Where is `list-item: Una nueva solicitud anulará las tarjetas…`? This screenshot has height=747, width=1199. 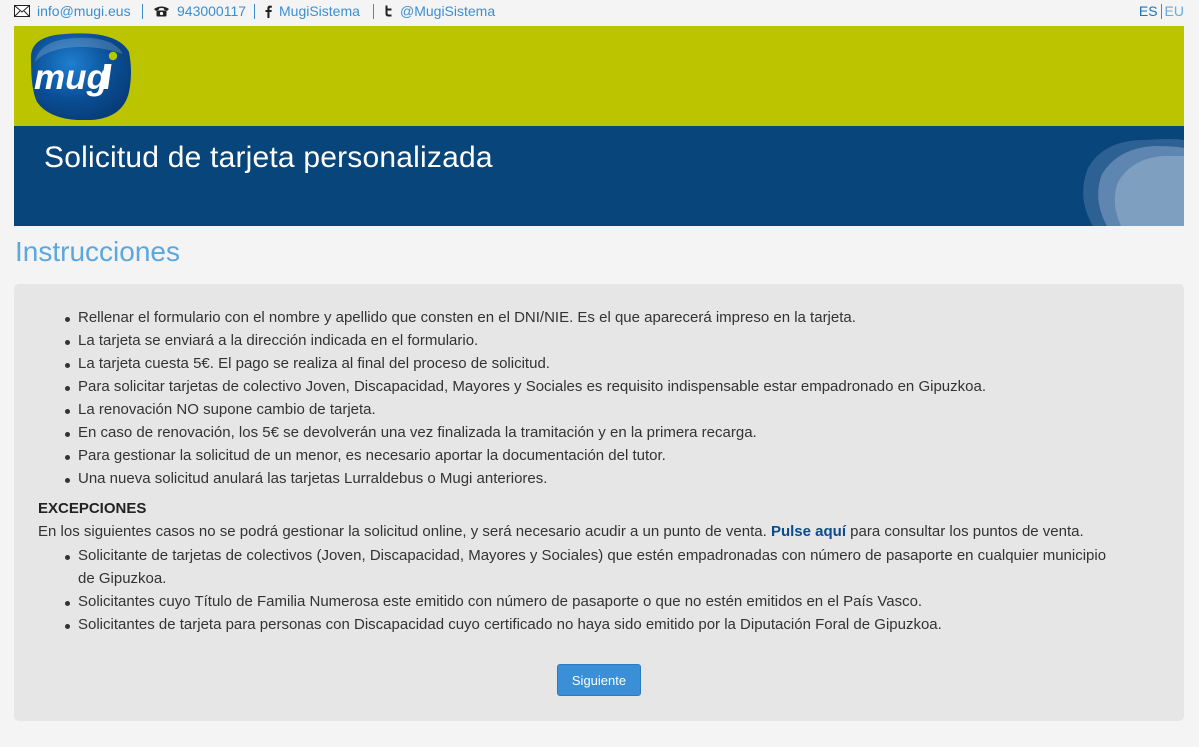 list-item: Una nueva solicitud anulará las tarjetas… is located at coordinates (584, 478).